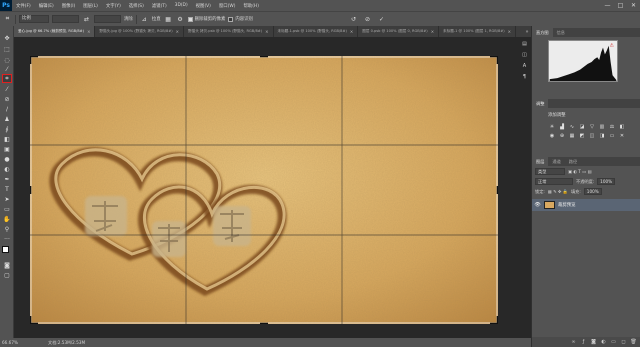 The width and height of the screenshot is (640, 347). Describe the element at coordinates (582, 135) in the screenshot. I see `invert-icon: ◩` at that location.